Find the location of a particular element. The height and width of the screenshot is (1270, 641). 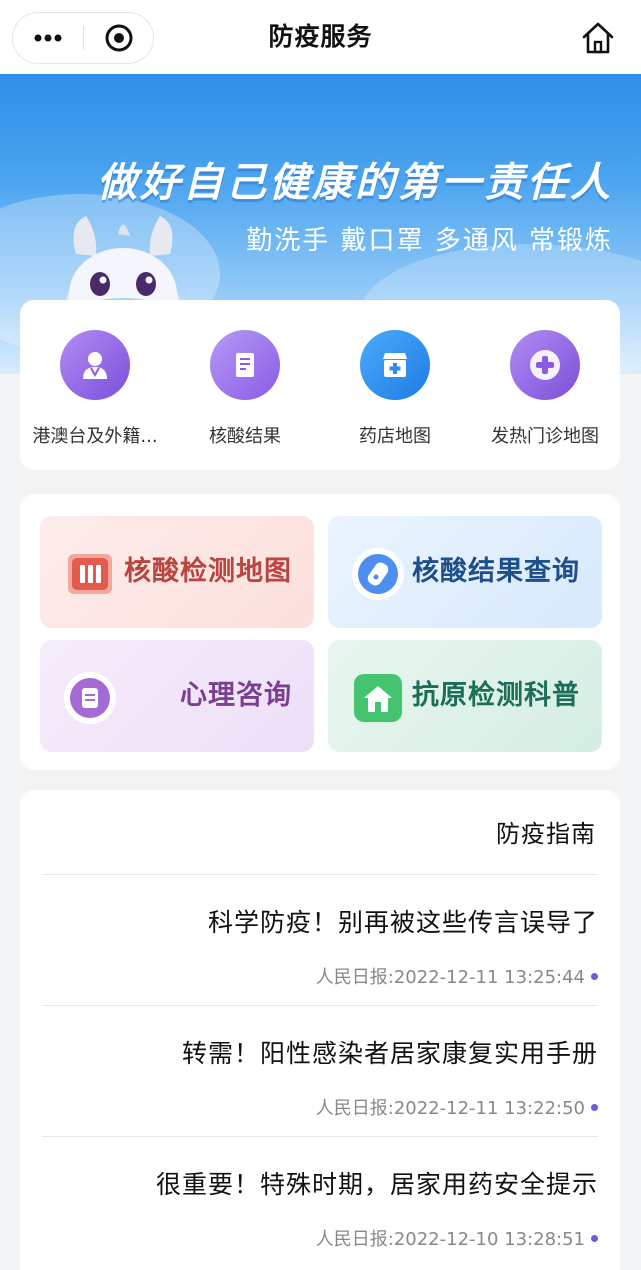

page-title: 防疫服务 is located at coordinates (320, 36).